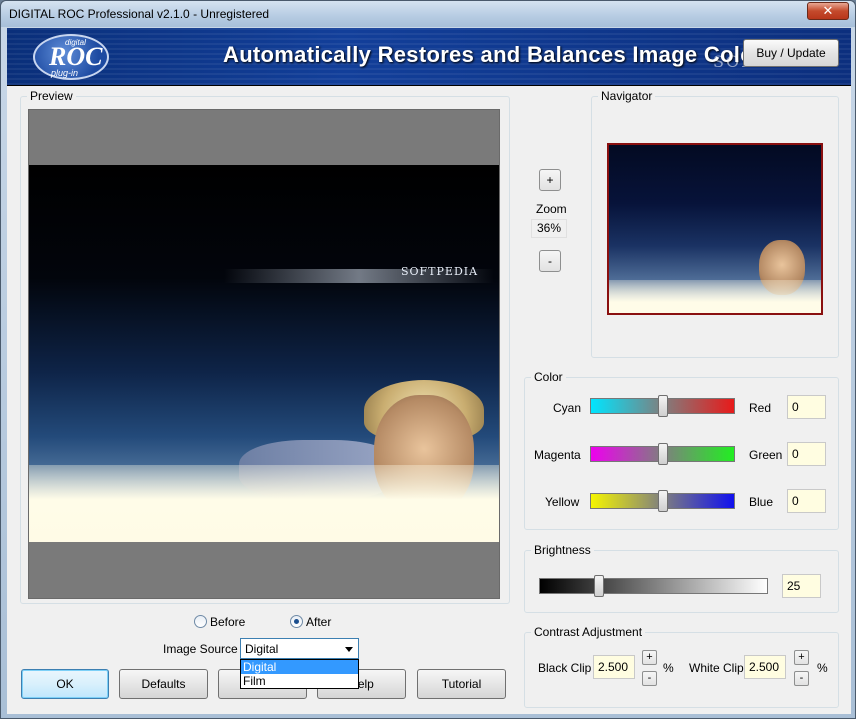 This screenshot has height=719, width=856. What do you see at coordinates (318, 622) in the screenshot?
I see `after-label: After` at bounding box center [318, 622].